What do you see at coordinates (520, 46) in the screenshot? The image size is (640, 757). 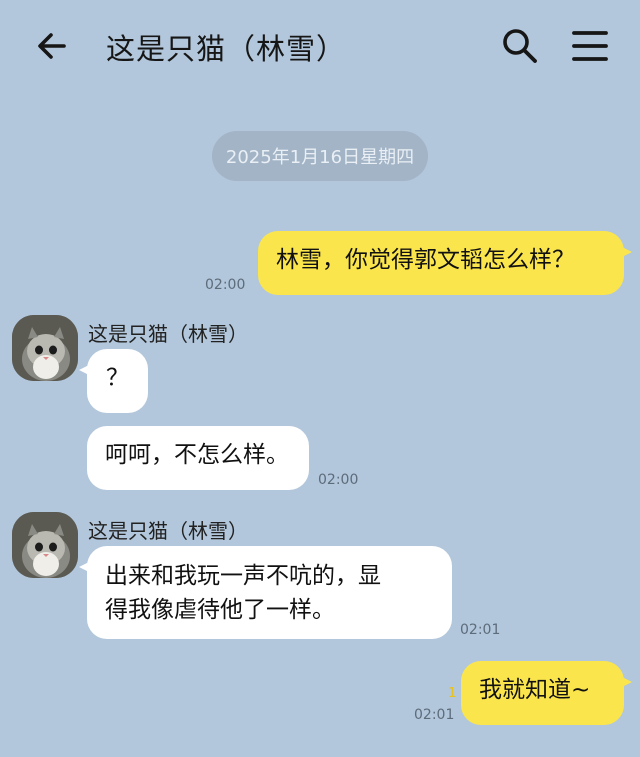 I see `search-icon` at bounding box center [520, 46].